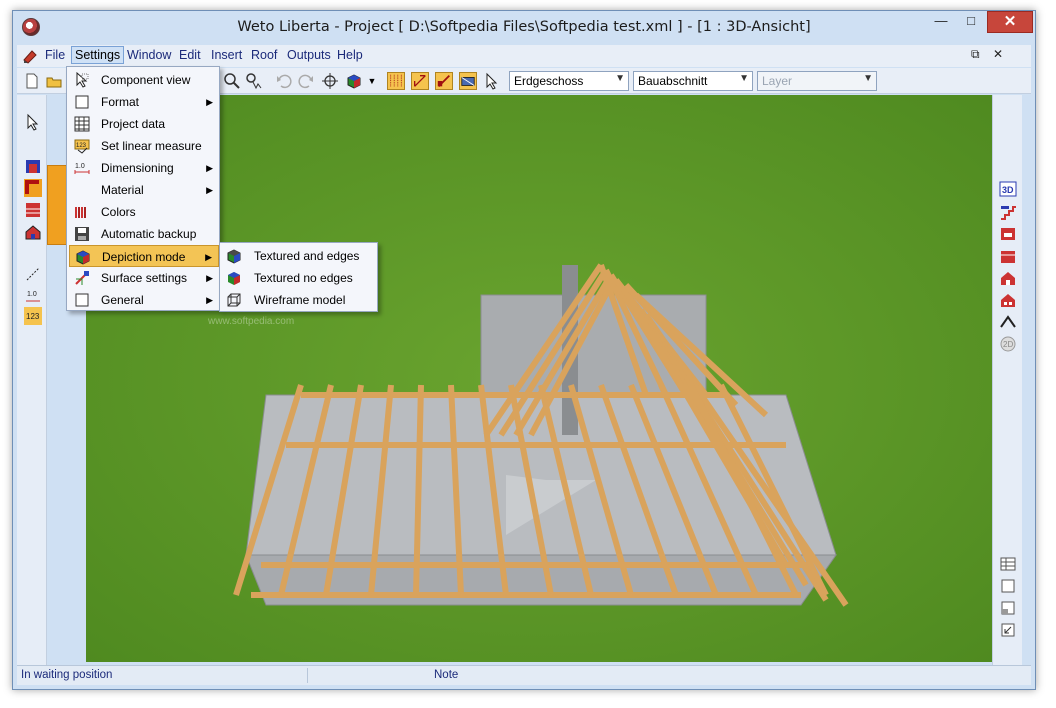 The height and width of the screenshot is (708, 1056). I want to click on house-icon, so click(33, 232).